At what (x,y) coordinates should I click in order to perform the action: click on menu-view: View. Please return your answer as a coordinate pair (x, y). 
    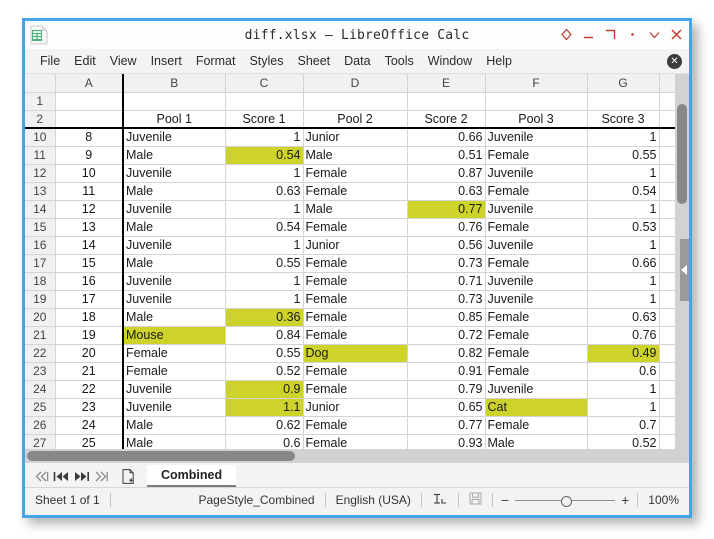
    Looking at the image, I should click on (123, 61).